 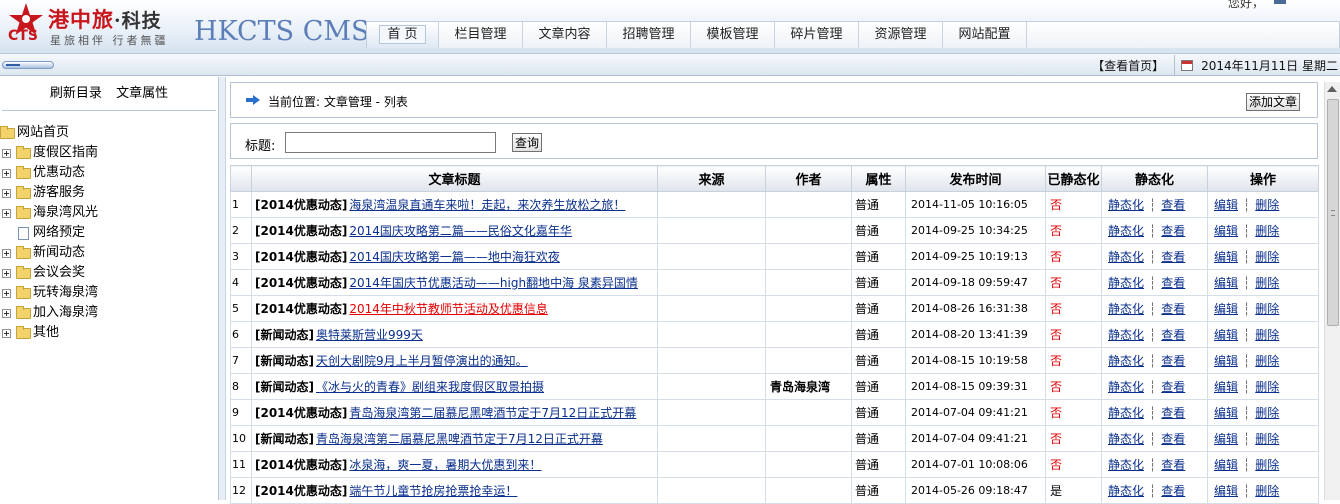 What do you see at coordinates (109, 133) in the screenshot?
I see `tree-root: 网站首页` at bounding box center [109, 133].